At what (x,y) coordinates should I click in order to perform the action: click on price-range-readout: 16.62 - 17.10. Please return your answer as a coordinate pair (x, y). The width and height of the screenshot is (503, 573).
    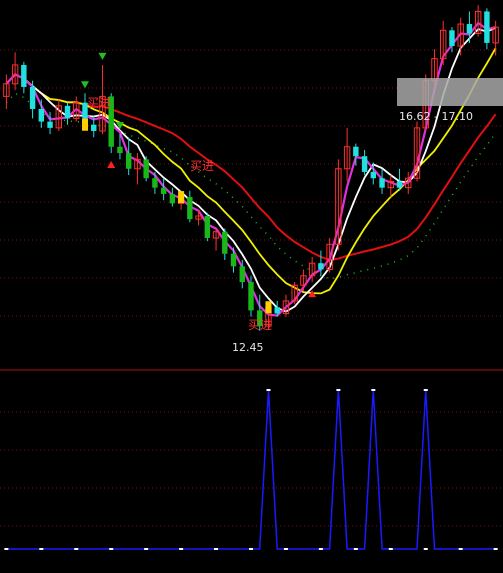
    Looking at the image, I should click on (436, 116).